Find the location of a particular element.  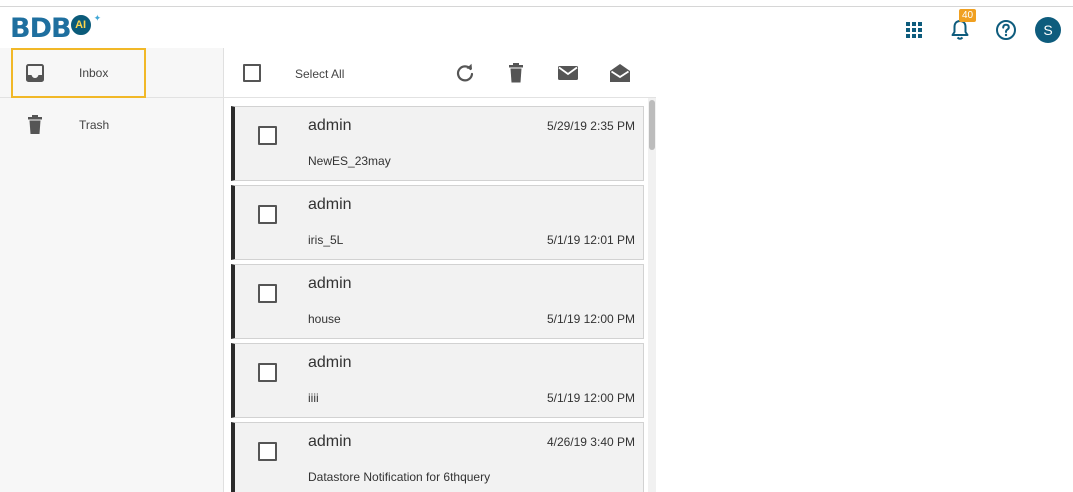

apps-grid-button is located at coordinates (914, 30).